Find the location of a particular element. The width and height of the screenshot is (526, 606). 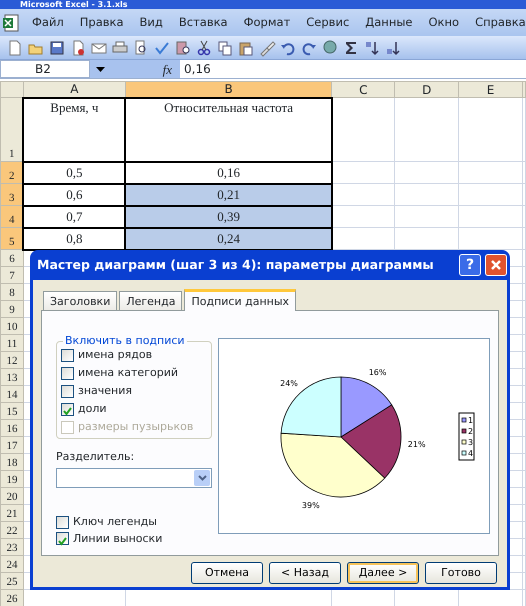

row-header: 7 is located at coordinates (12, 275).